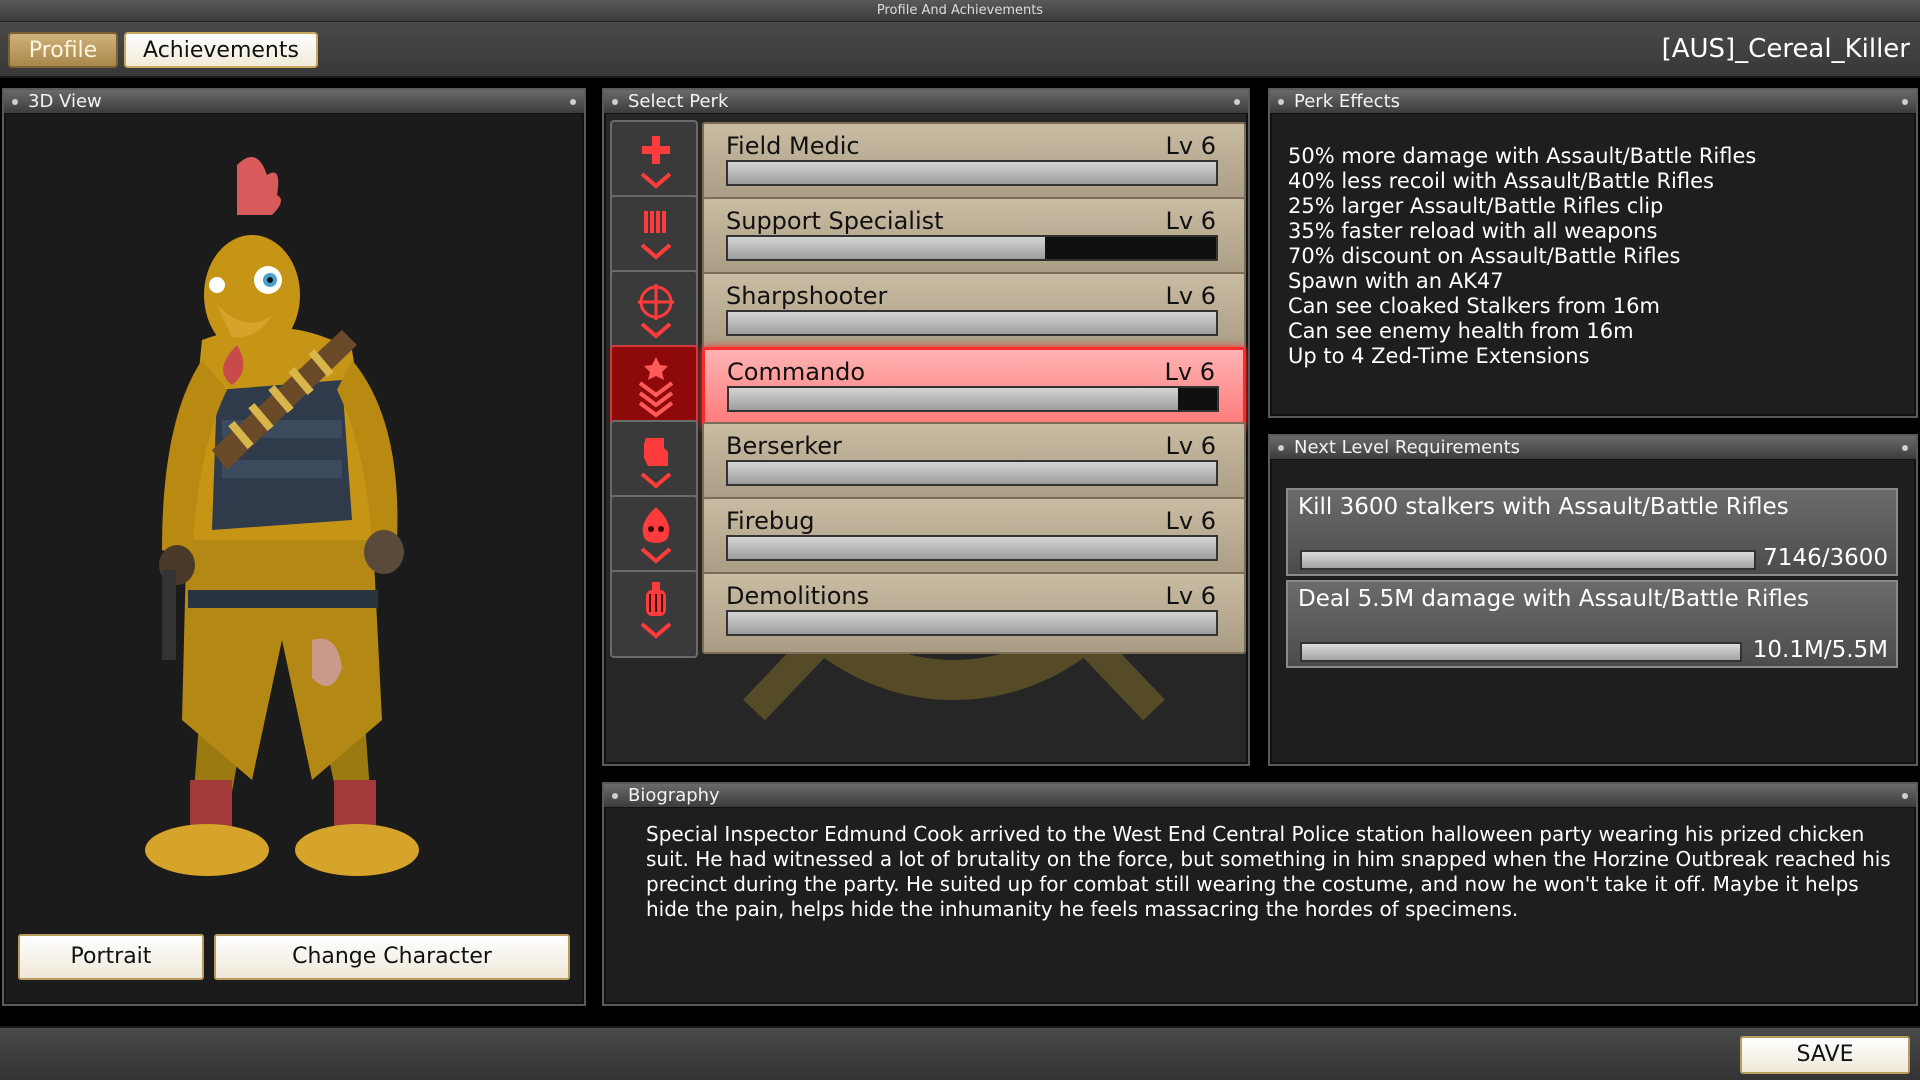  I want to click on portrait-button: Portrait, so click(111, 957).